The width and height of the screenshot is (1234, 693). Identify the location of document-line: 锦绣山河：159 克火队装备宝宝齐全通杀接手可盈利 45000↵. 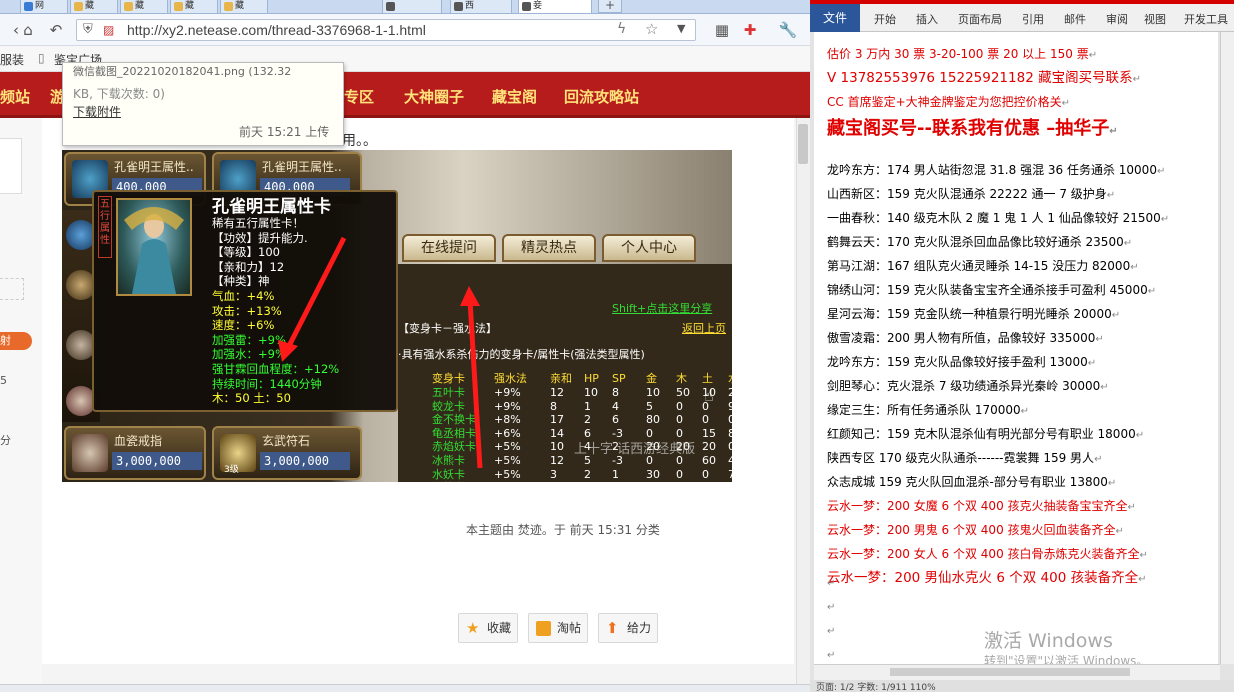
(991, 291).